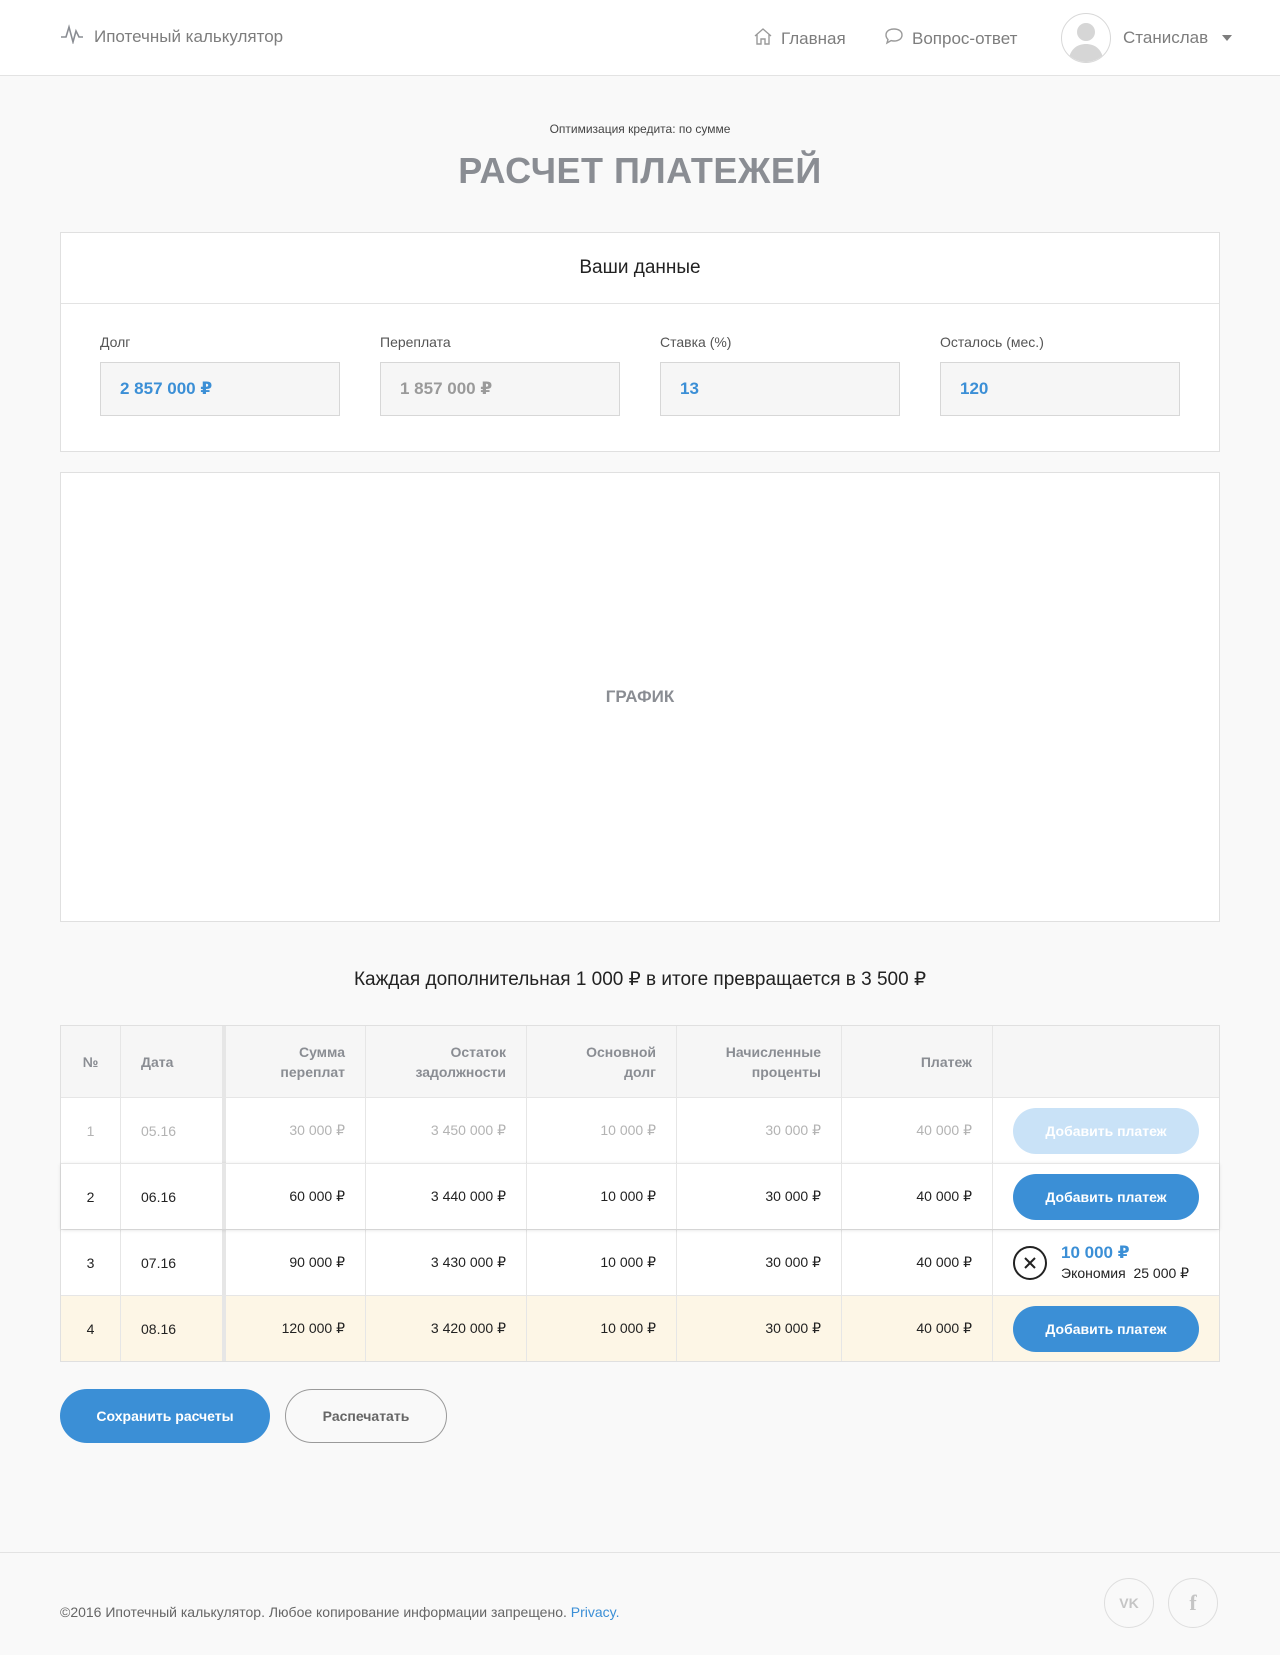  I want to click on page-title: РАСЧЕТ ПЛАТЕЖЕЙ, so click(640, 170).